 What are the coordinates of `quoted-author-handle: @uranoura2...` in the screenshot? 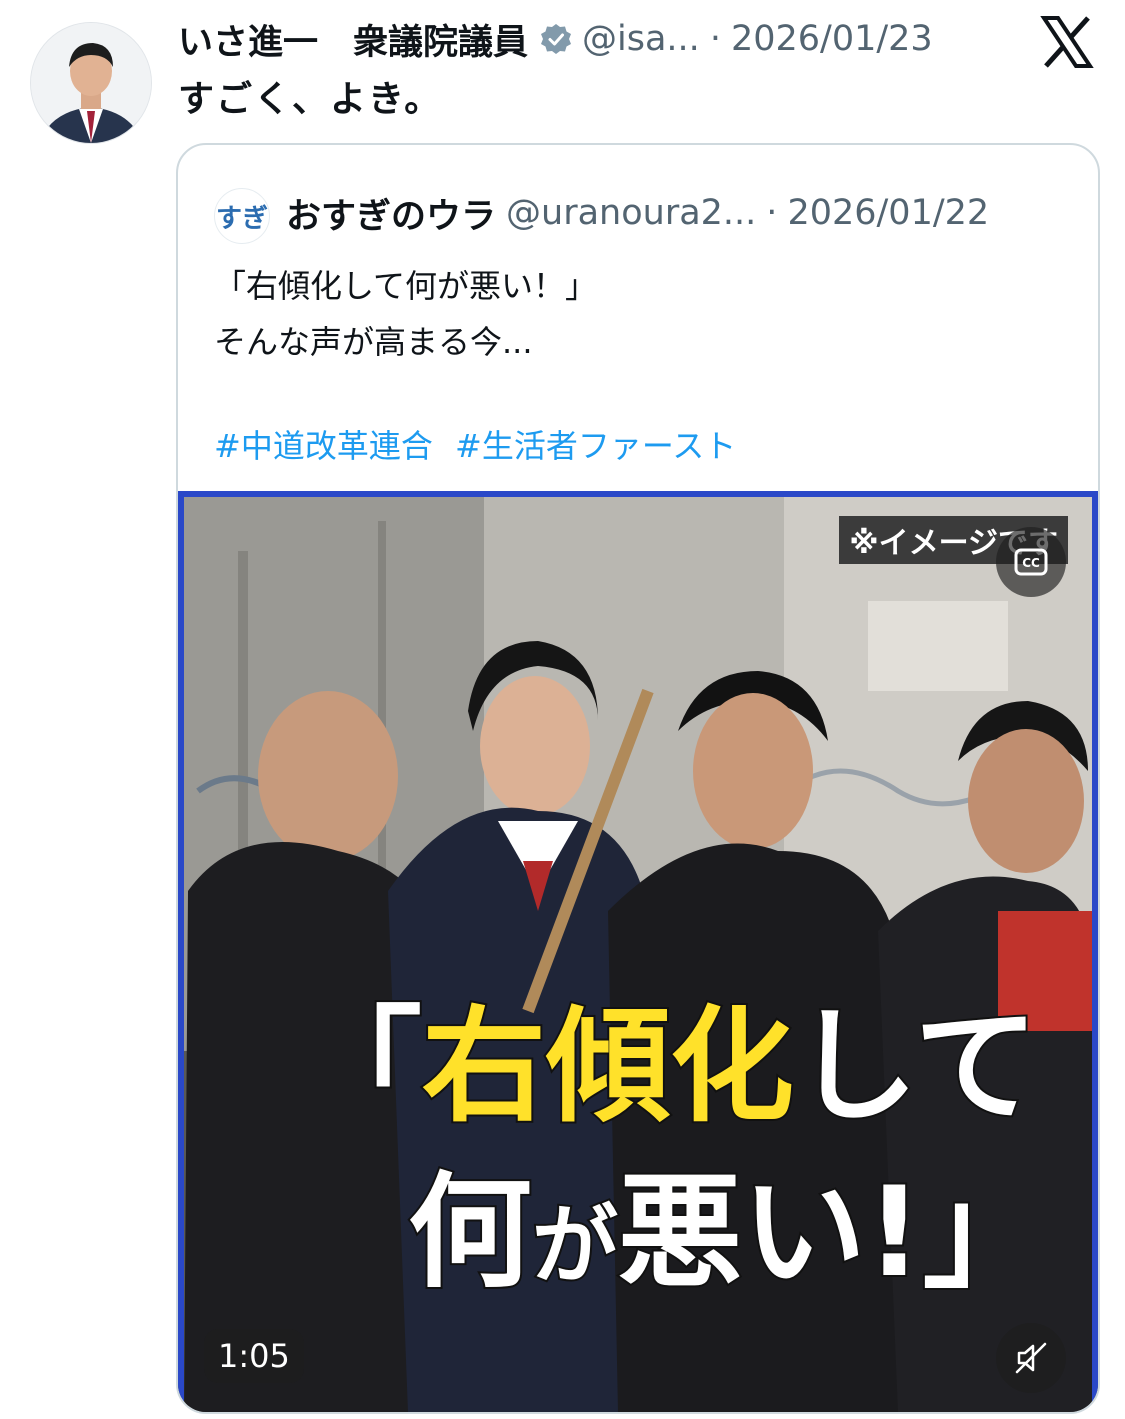 It's located at (631, 213).